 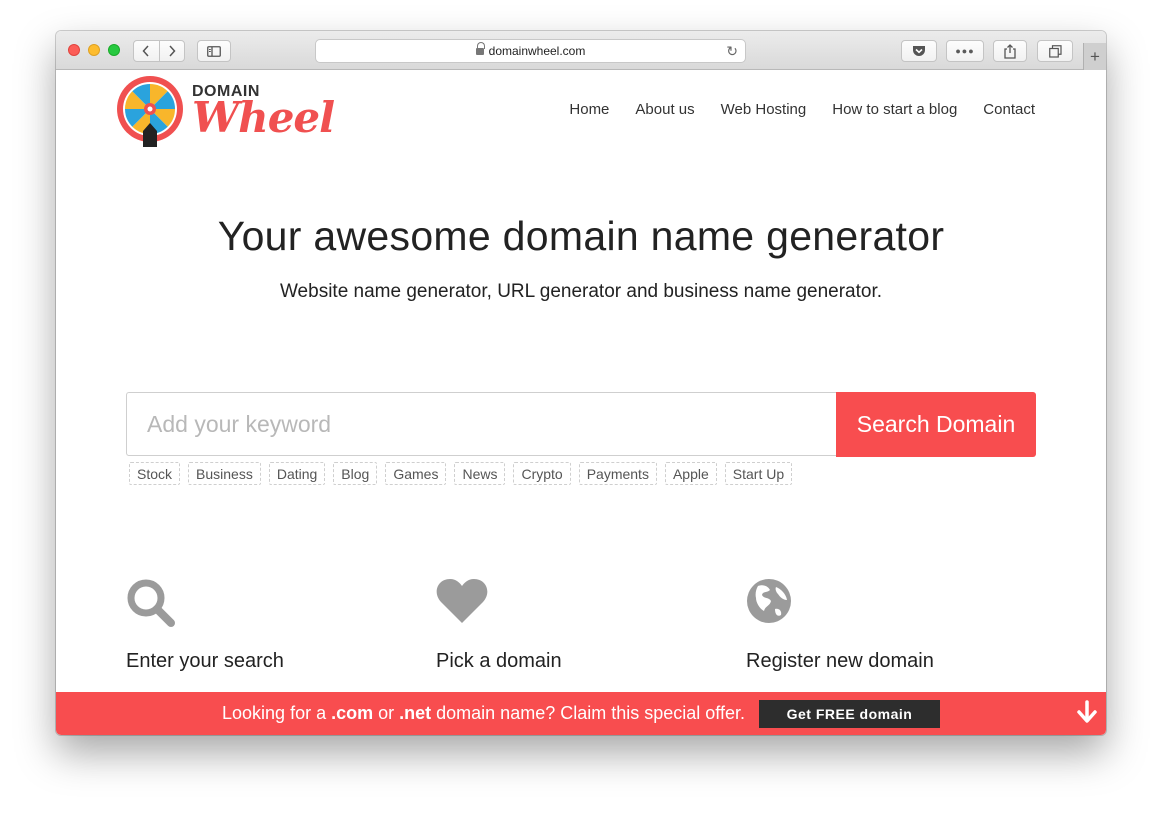 What do you see at coordinates (150, 111) in the screenshot?
I see `wheel-logo-icon` at bounding box center [150, 111].